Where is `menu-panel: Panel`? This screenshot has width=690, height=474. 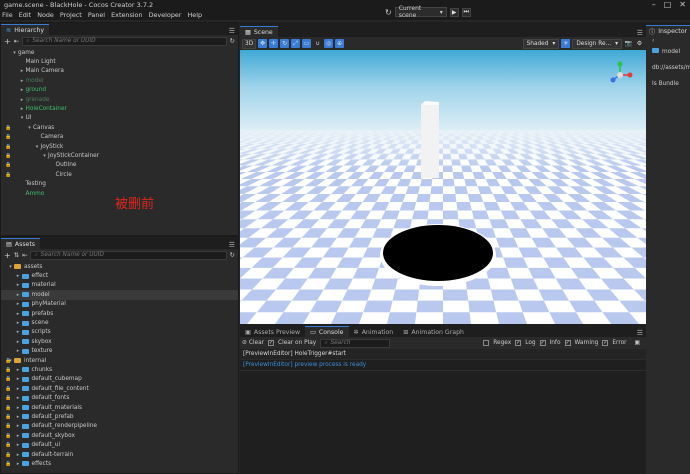 menu-panel: Panel is located at coordinates (96, 15).